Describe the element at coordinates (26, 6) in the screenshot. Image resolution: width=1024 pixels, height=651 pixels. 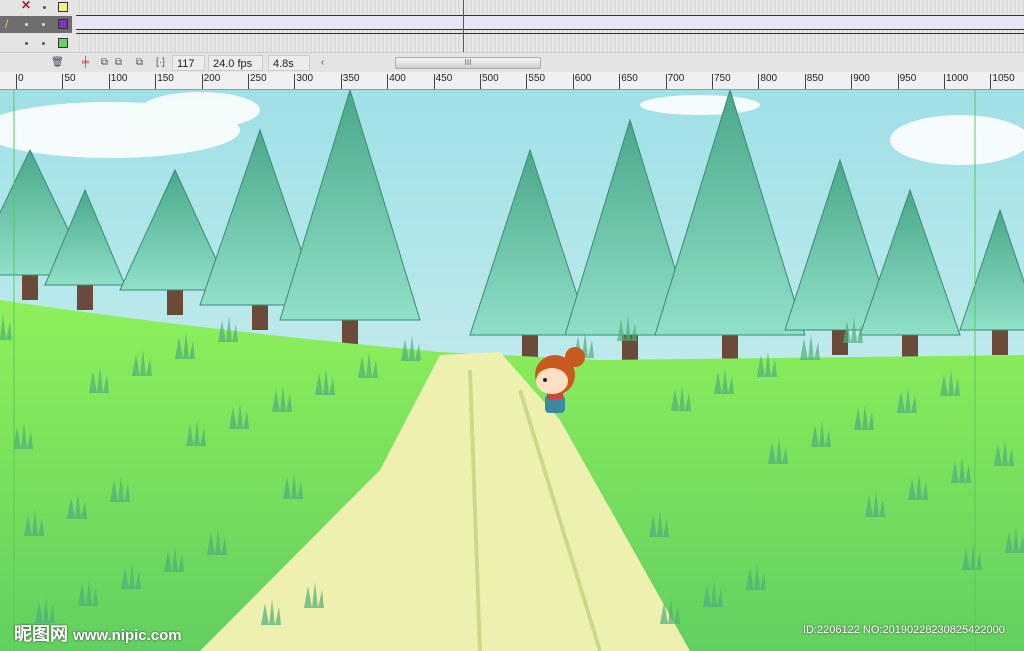
I see `x-icon: ✕` at that location.